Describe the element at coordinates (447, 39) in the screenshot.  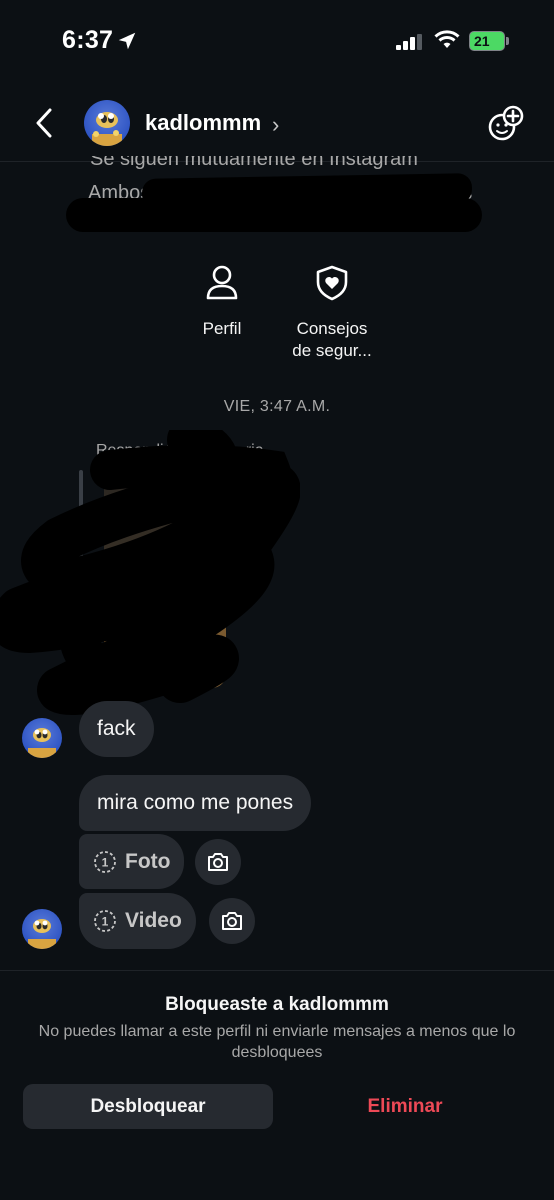
I see `wifi-icon` at that location.